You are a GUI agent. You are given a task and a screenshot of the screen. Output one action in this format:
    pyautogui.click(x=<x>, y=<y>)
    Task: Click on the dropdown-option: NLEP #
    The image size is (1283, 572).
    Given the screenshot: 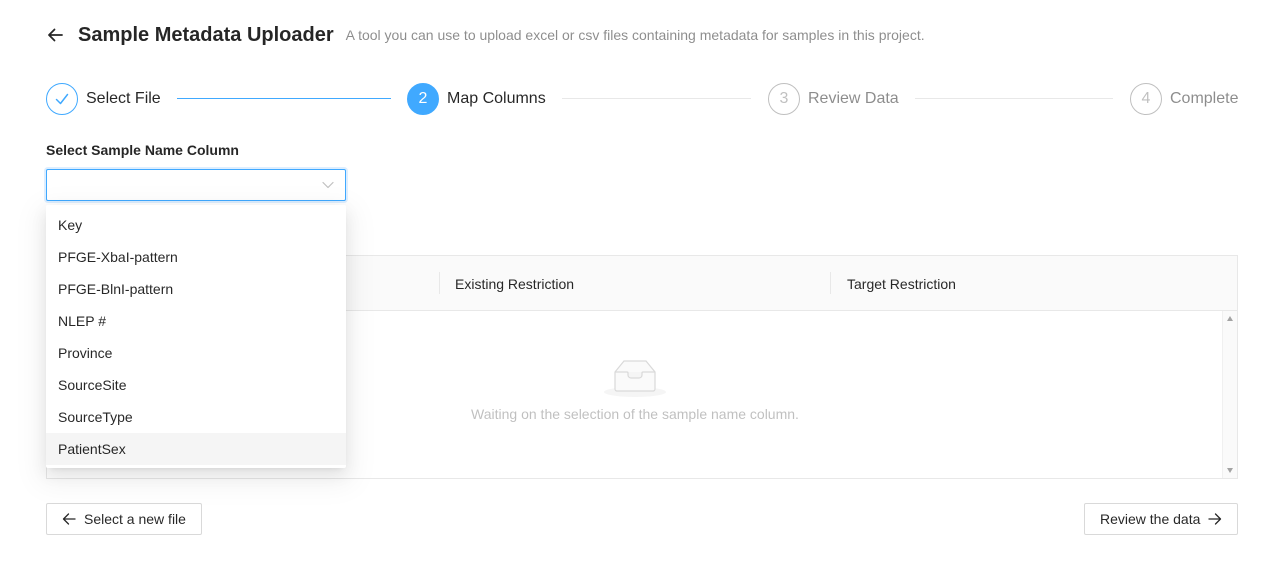 What is the action you would take?
    pyautogui.click(x=196, y=321)
    